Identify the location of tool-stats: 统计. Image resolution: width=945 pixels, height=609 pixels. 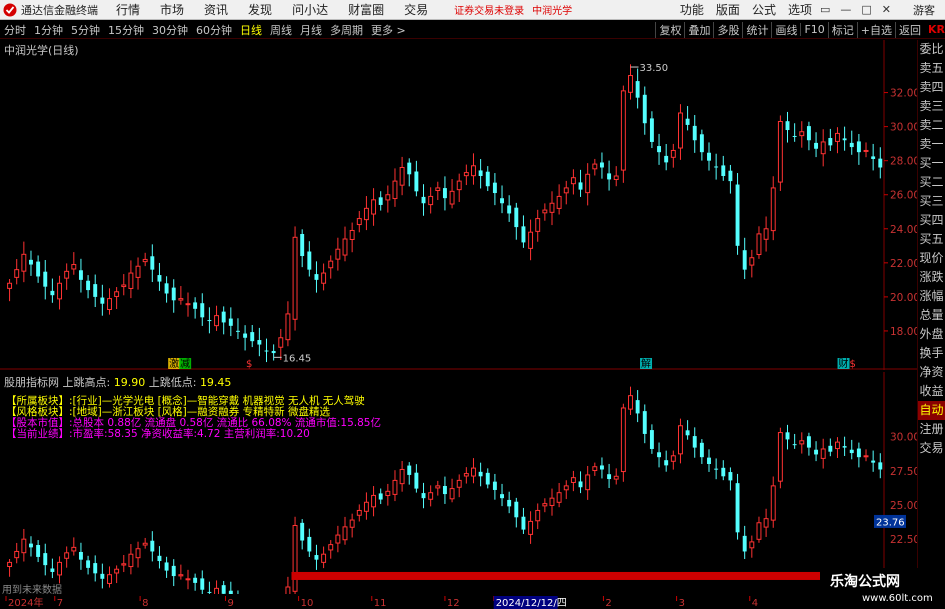
(756, 29).